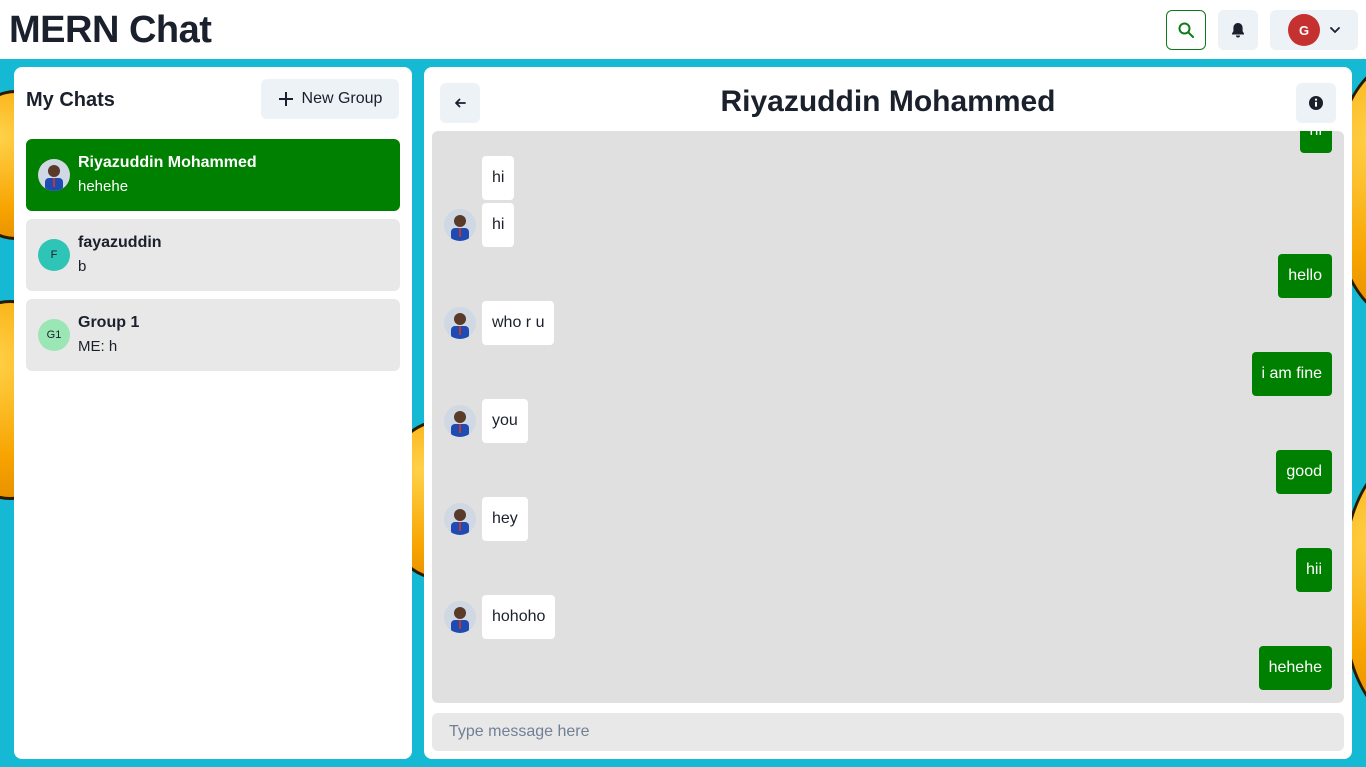 This screenshot has height=767, width=1366. I want to click on message-bubble-outgoing: good, so click(1304, 472).